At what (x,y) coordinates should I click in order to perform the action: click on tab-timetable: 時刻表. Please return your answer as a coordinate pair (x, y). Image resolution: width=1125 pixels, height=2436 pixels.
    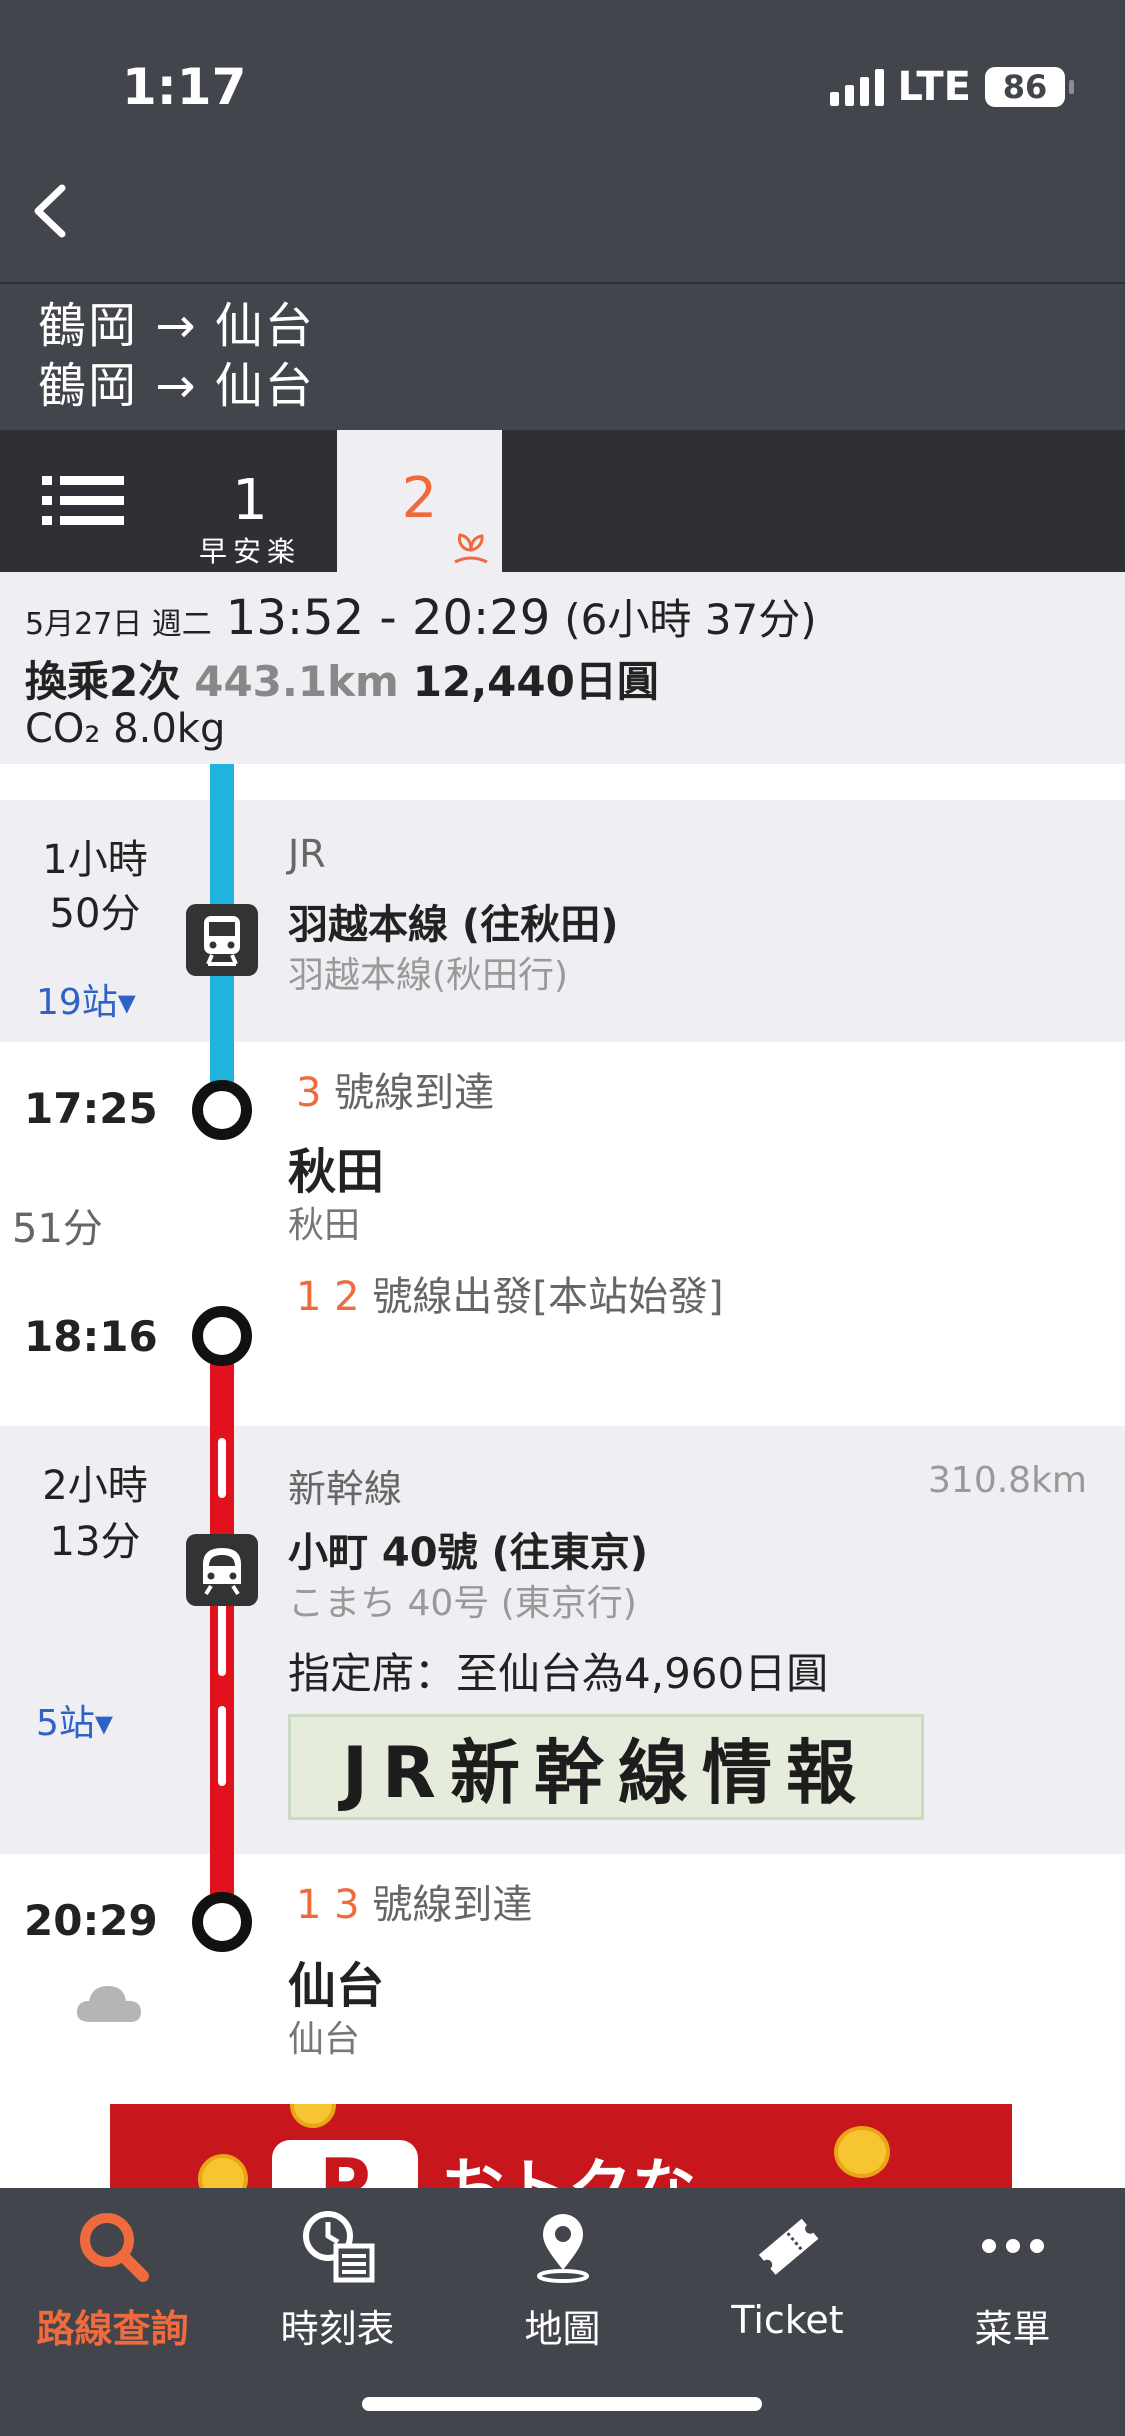
    Looking at the image, I should click on (337, 2279).